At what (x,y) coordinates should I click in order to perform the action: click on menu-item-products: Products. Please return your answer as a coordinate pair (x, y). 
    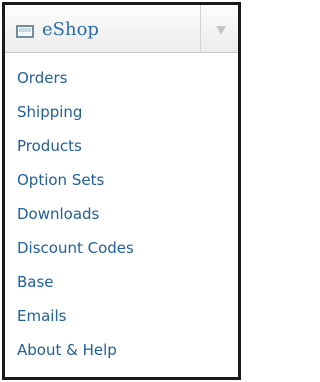
    Looking at the image, I should click on (121, 146).